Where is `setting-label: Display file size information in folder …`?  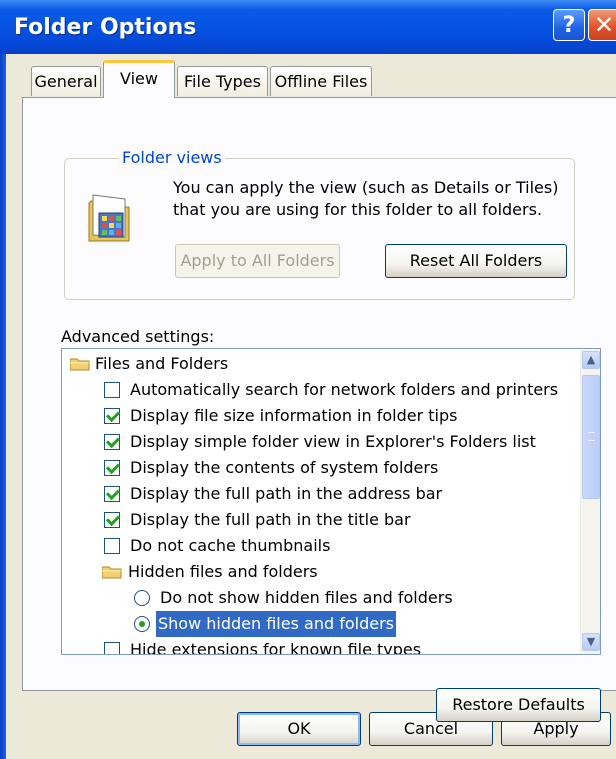
setting-label: Display file size information in folder … is located at coordinates (294, 415).